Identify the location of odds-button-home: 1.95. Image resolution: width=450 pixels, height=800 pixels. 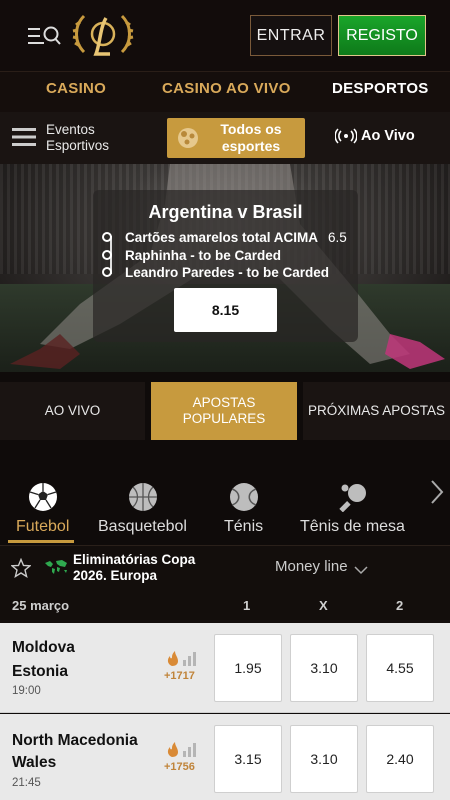
(248, 668).